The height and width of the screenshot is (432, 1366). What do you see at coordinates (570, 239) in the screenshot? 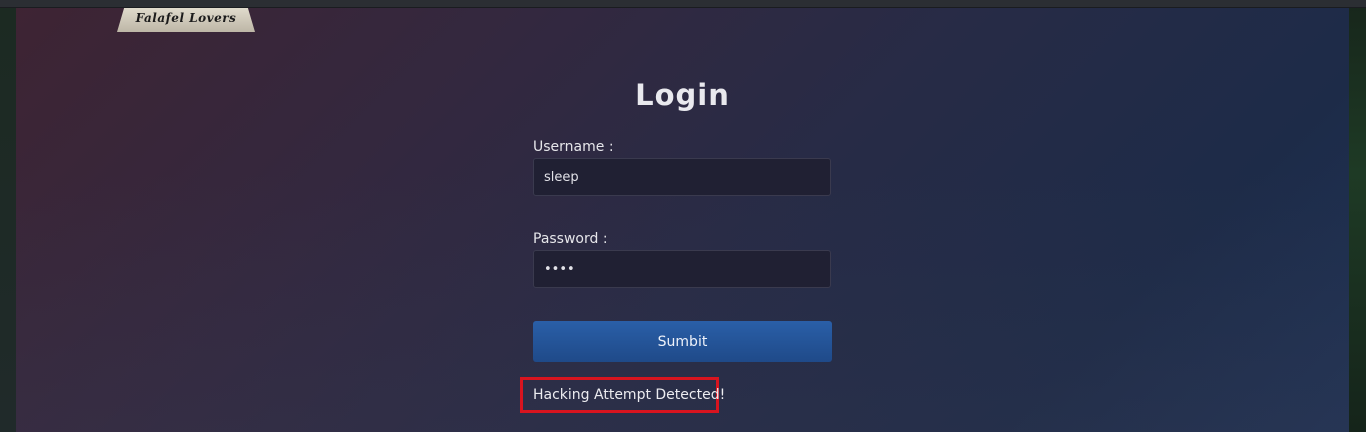
I see `password-label: Password :` at bounding box center [570, 239].